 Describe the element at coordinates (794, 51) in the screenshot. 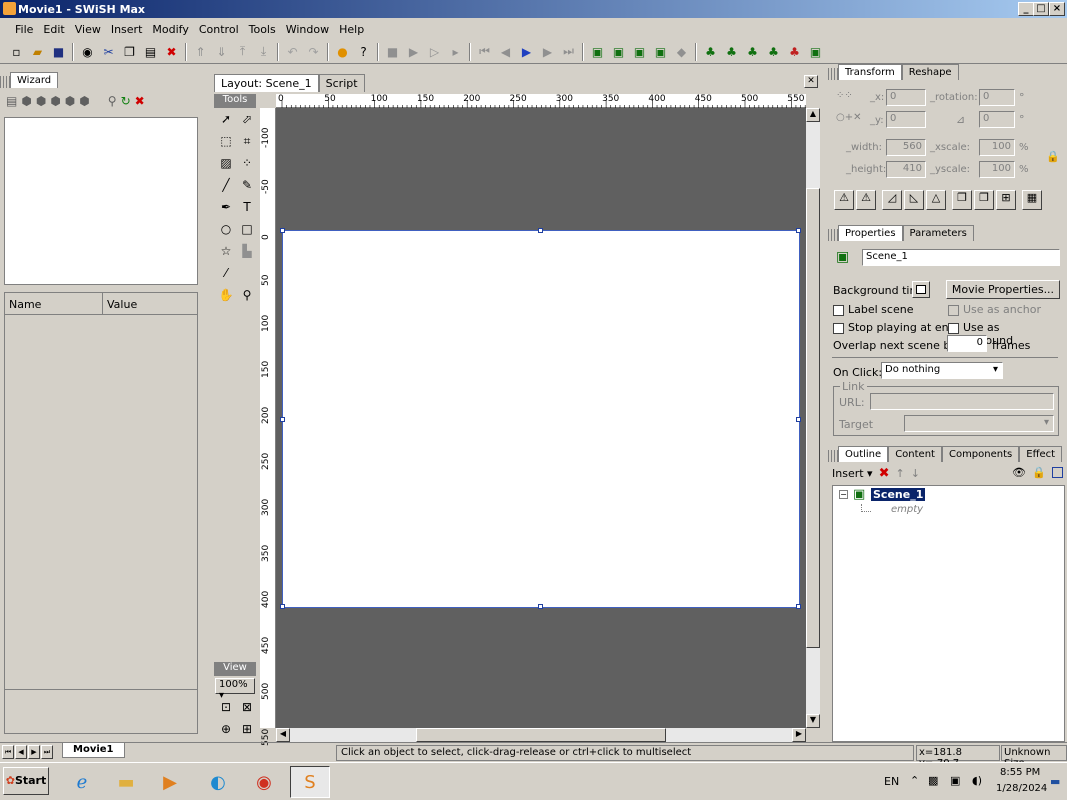

I see `effect-5-icon: ♣` at that location.